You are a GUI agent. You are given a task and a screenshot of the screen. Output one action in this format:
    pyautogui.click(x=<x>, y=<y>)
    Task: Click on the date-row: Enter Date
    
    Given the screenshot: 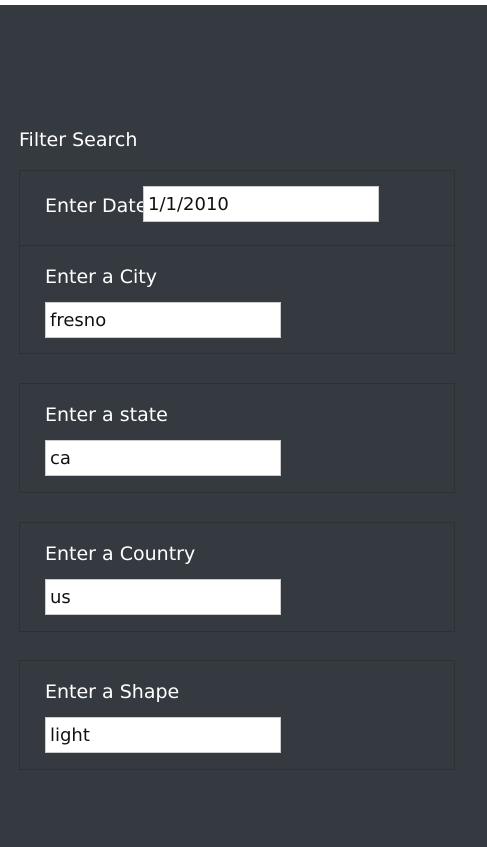 What is the action you would take?
    pyautogui.click(x=237, y=208)
    